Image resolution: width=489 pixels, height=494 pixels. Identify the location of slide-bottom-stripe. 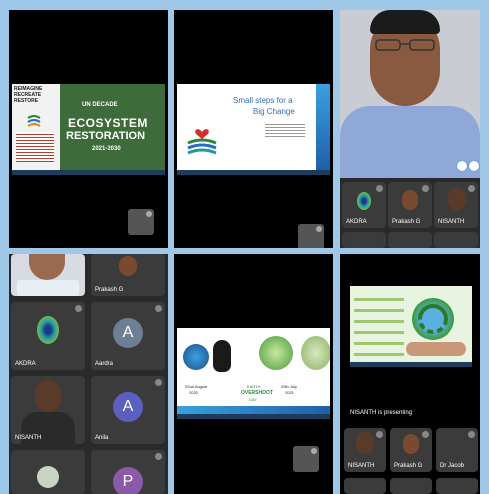
(253, 410).